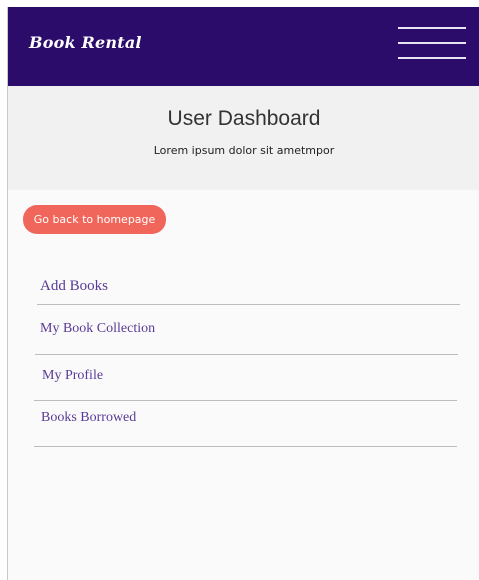  I want to click on menu-item-add-books: Add Books, so click(74, 286).